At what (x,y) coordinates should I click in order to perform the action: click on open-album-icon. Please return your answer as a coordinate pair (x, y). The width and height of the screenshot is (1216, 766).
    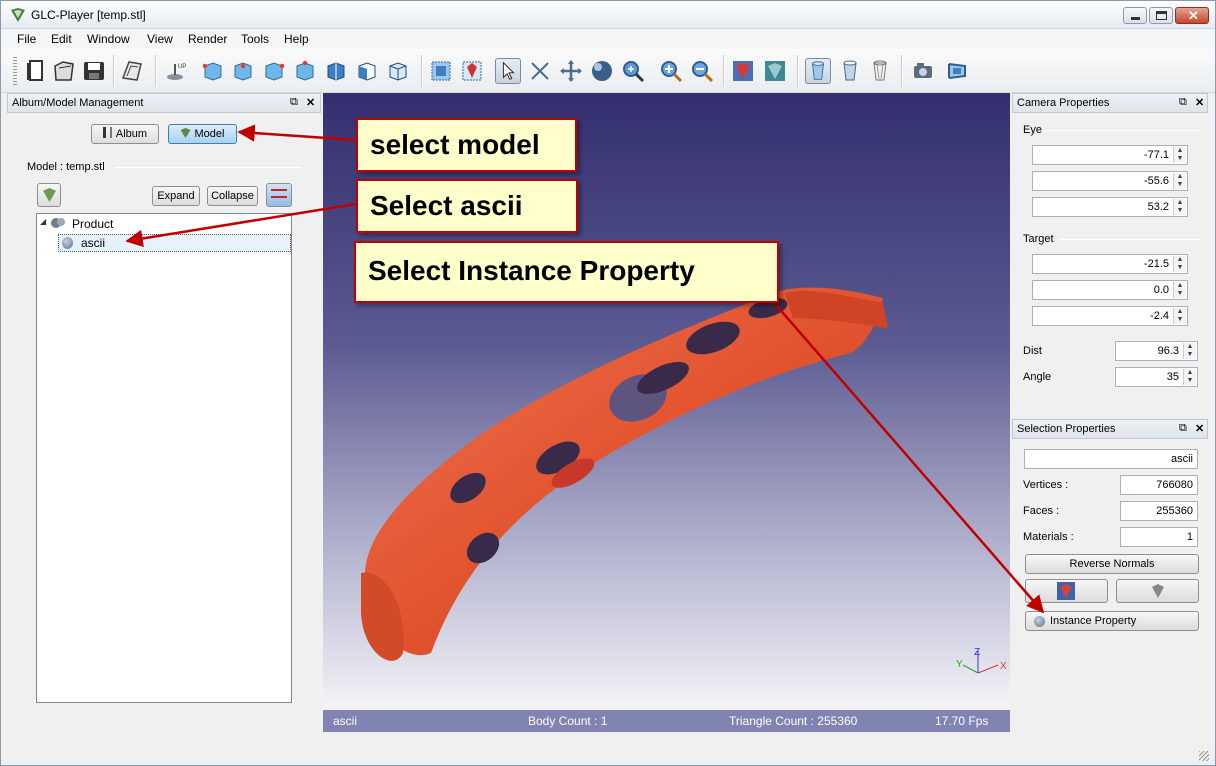
    Looking at the image, I should click on (132, 71).